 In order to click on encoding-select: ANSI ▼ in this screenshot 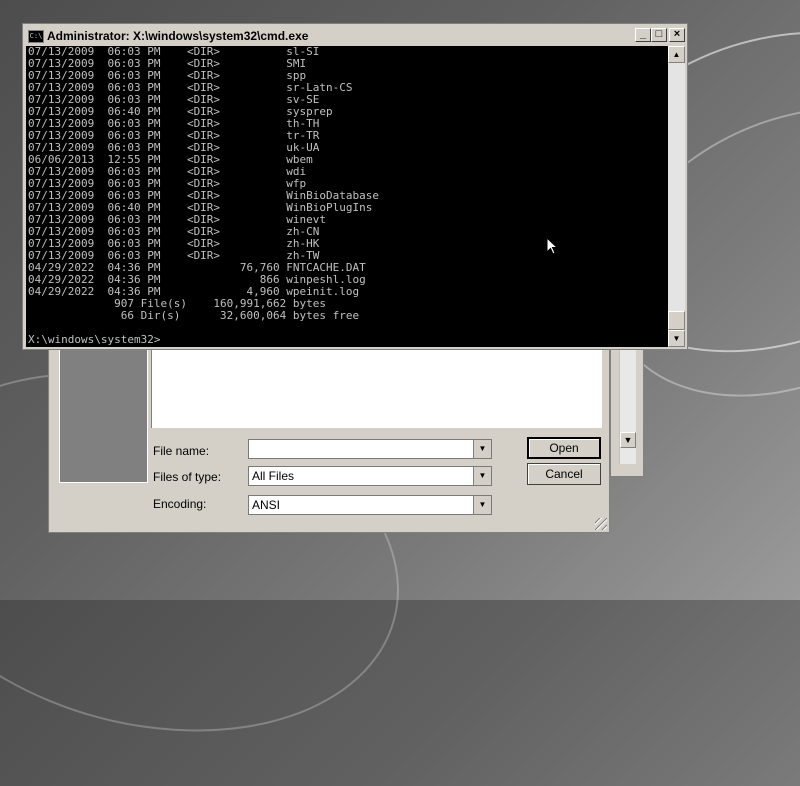, I will do `click(370, 505)`.